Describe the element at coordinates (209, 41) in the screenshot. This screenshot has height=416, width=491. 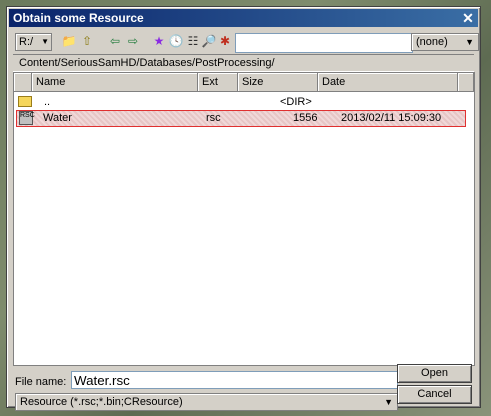
I see `search-icon: 🔎` at that location.